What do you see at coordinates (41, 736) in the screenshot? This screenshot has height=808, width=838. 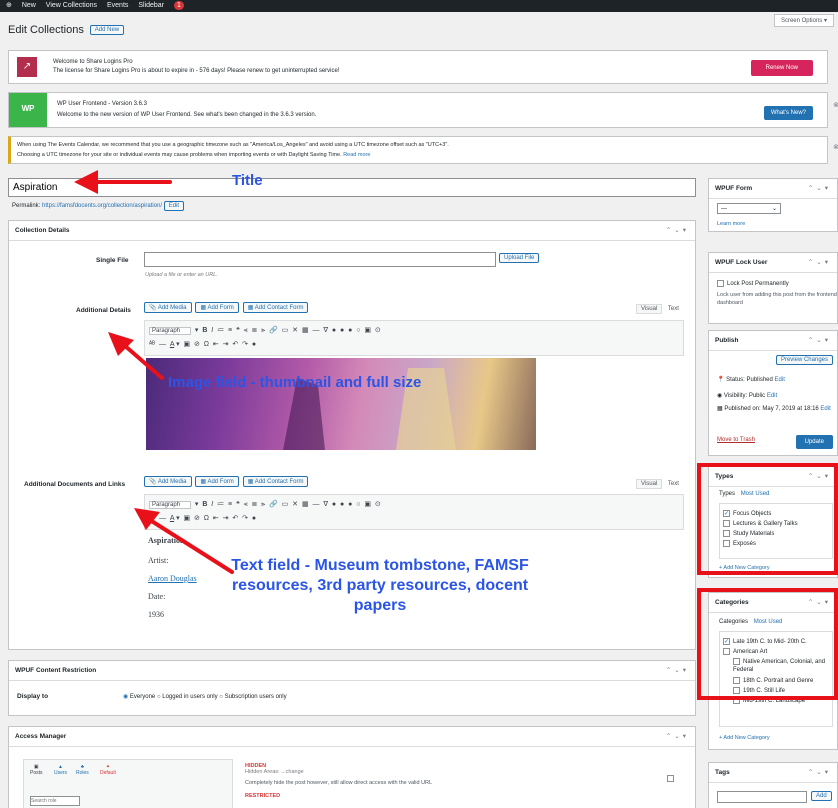 I see `access-manager-title: Access Manager` at bounding box center [41, 736].